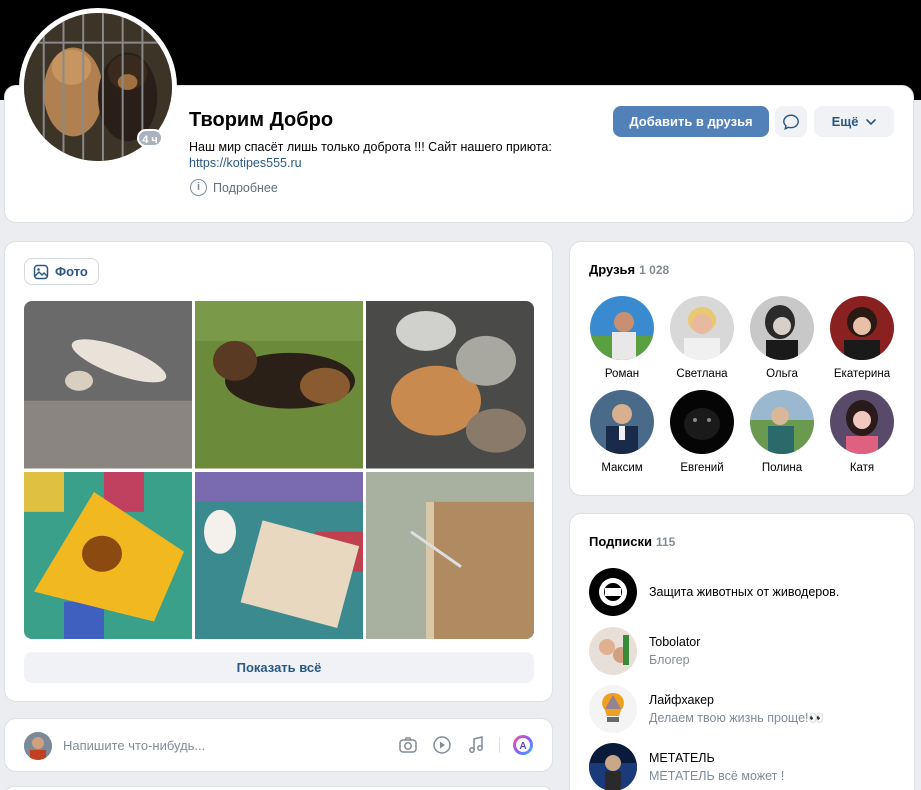 This screenshot has width=921, height=790. What do you see at coordinates (682, 758) in the screenshot?
I see `subscription-name: МЕТАТЕЛЬ` at bounding box center [682, 758].